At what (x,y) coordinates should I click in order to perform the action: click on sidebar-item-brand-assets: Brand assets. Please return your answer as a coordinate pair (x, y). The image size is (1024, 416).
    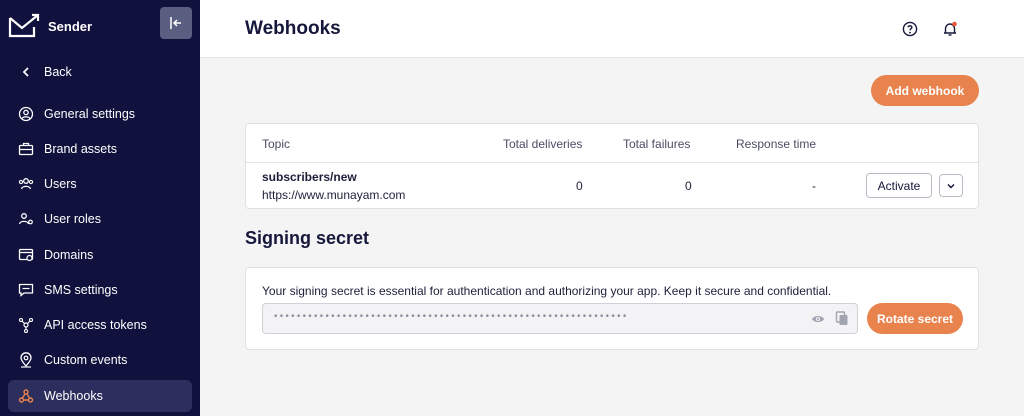
    Looking at the image, I should click on (100, 149).